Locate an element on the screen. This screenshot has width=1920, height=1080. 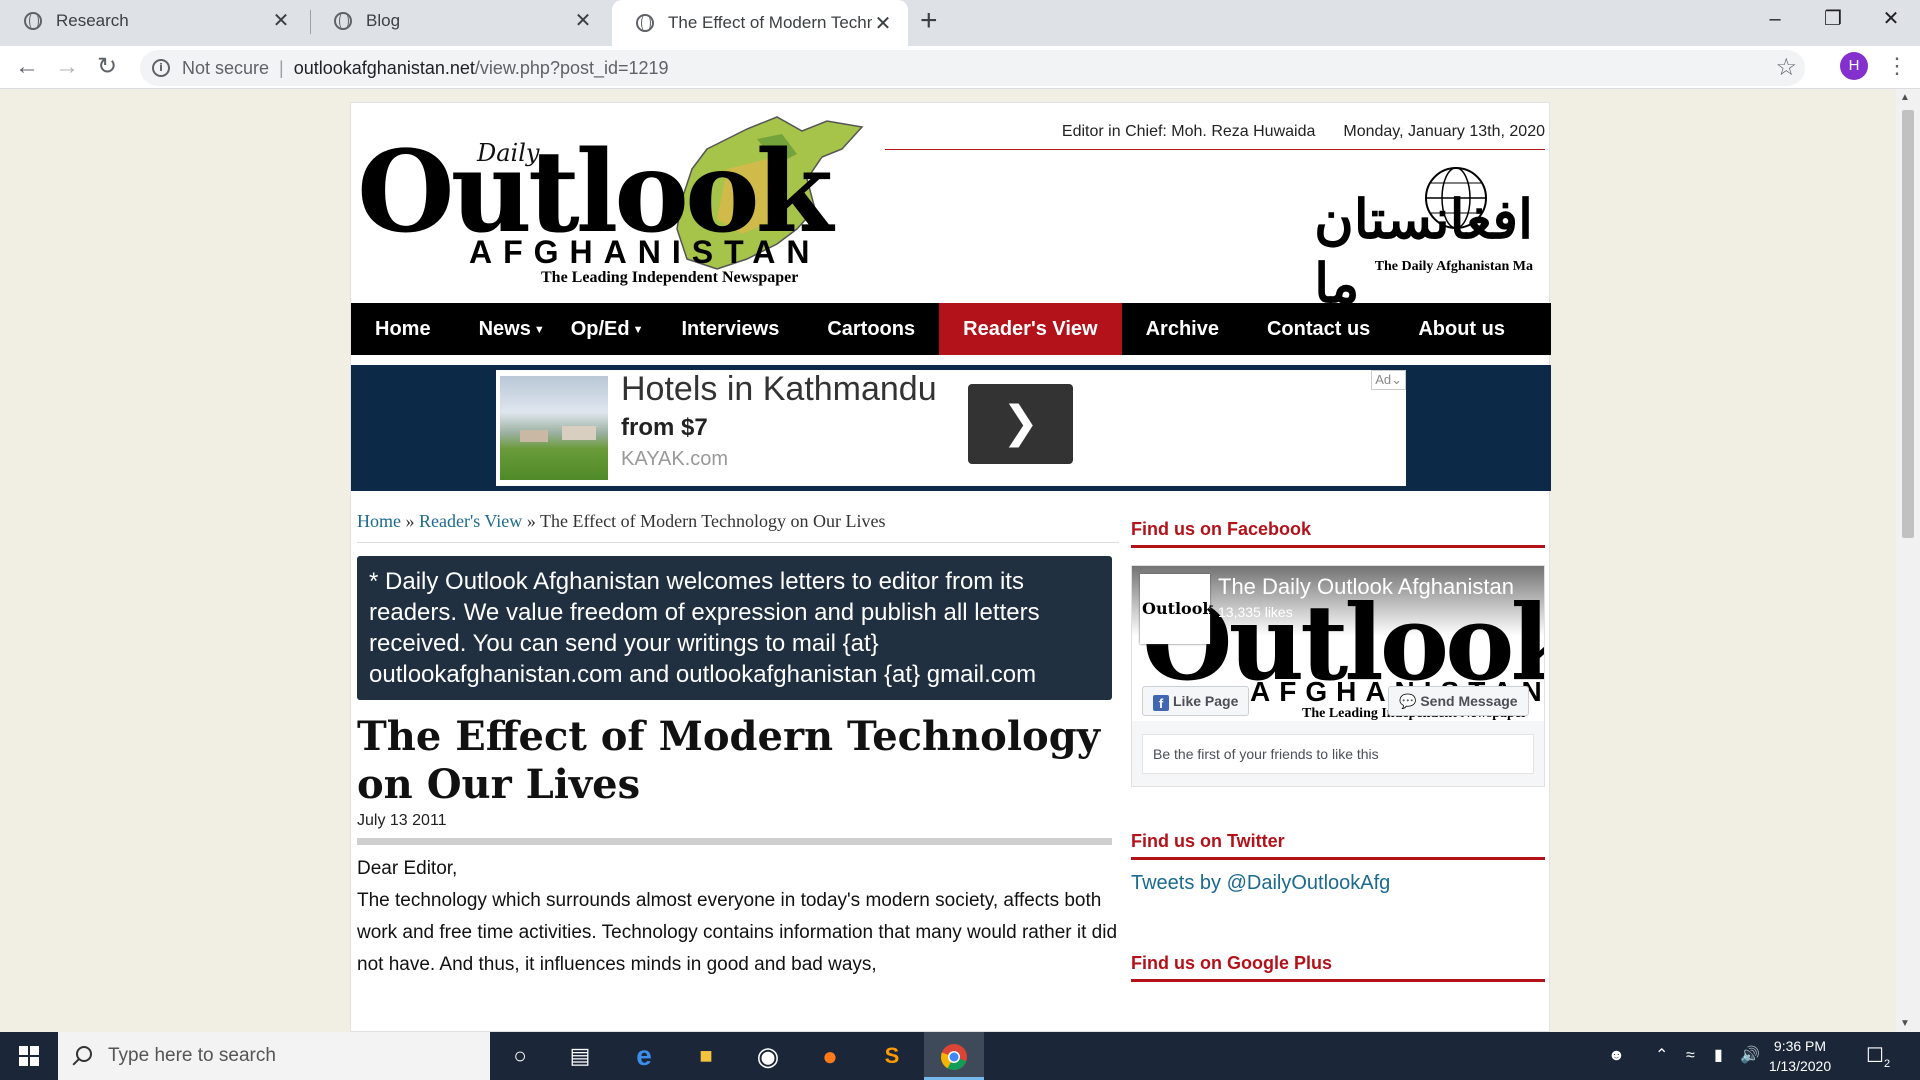
current-date: Monday, January 13th, 2020 is located at coordinates (1444, 131).